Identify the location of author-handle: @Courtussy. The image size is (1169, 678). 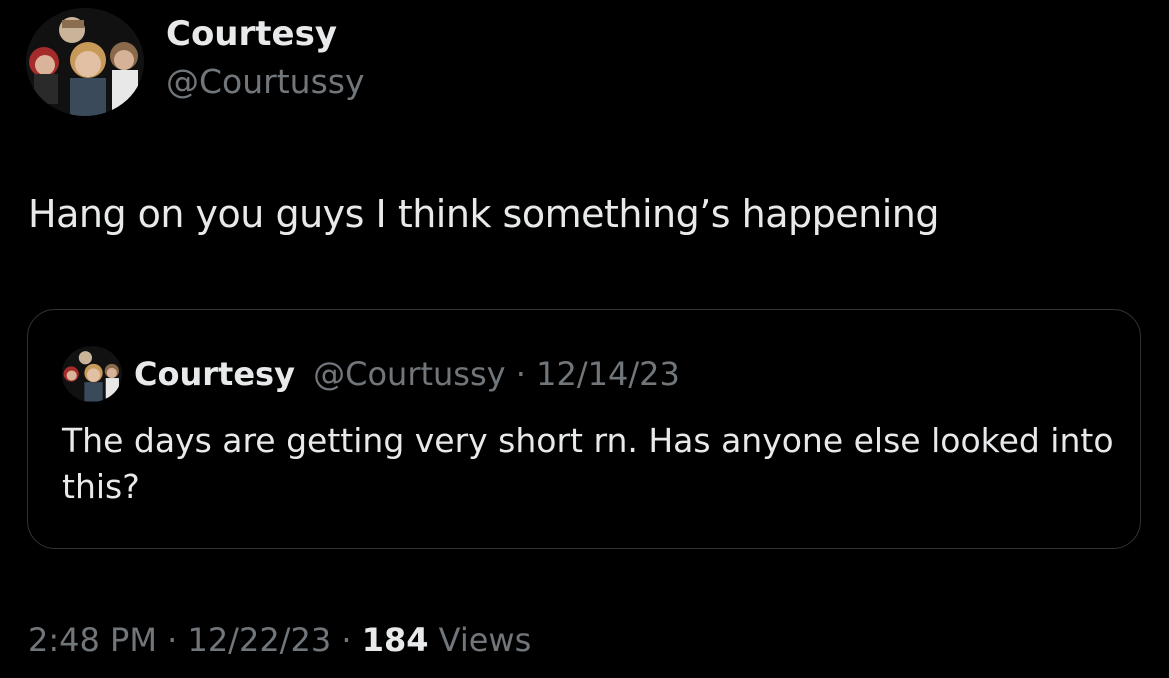
(265, 82).